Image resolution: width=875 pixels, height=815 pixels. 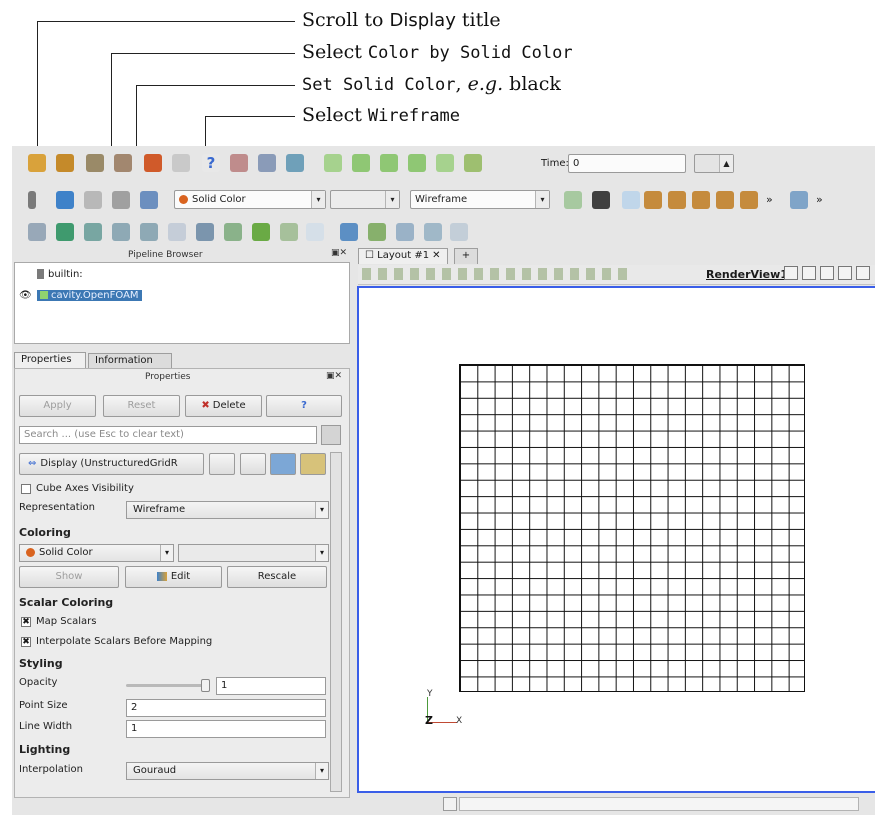 What do you see at coordinates (714, 163) in the screenshot?
I see `time-index-spinbox: ▲` at bounding box center [714, 163].